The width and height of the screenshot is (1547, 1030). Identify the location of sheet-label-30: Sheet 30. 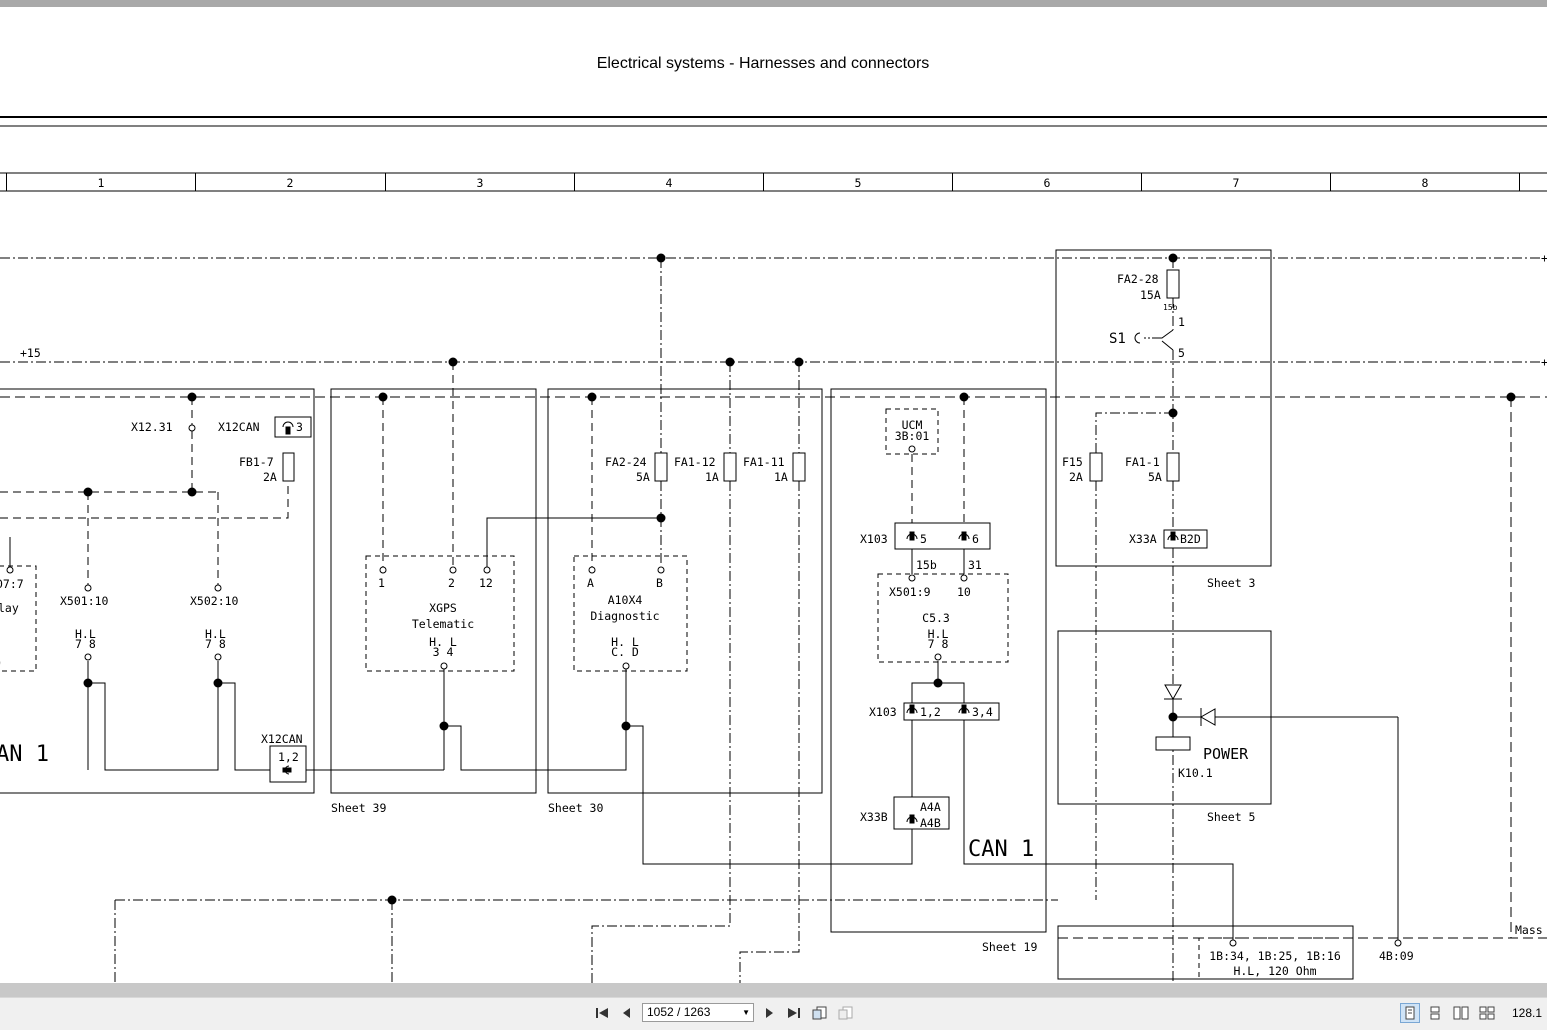
(575, 808).